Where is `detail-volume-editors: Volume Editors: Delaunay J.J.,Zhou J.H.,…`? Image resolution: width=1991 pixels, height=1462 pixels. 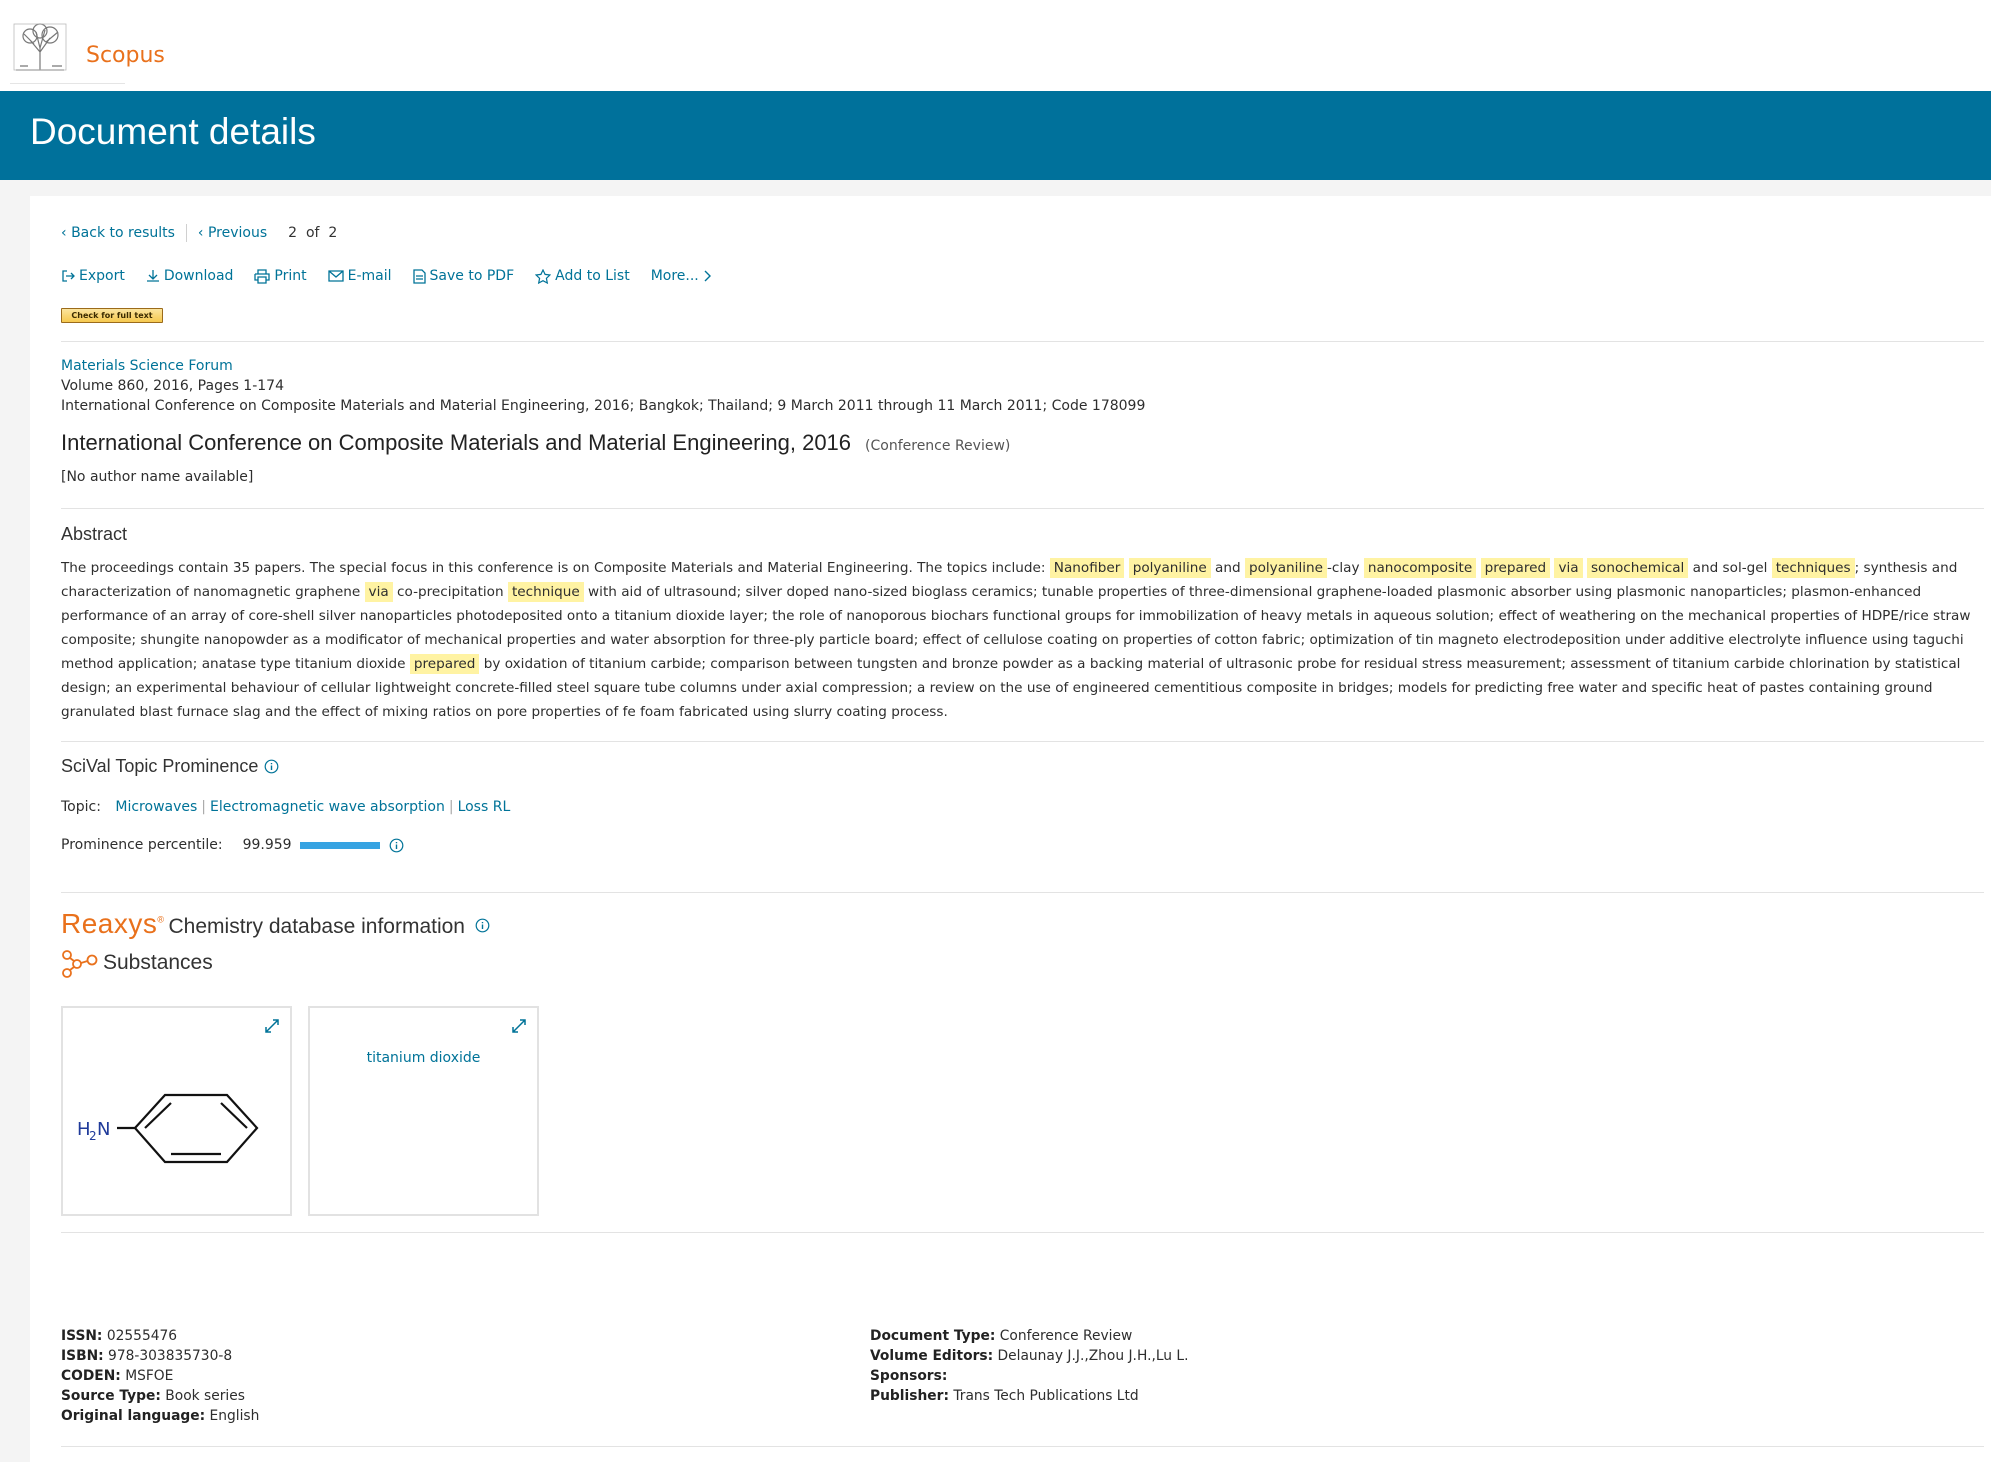
detail-volume-editors: Volume Editors: Delaunay J.J.,Zhou J.H.,… is located at coordinates (1029, 1356).